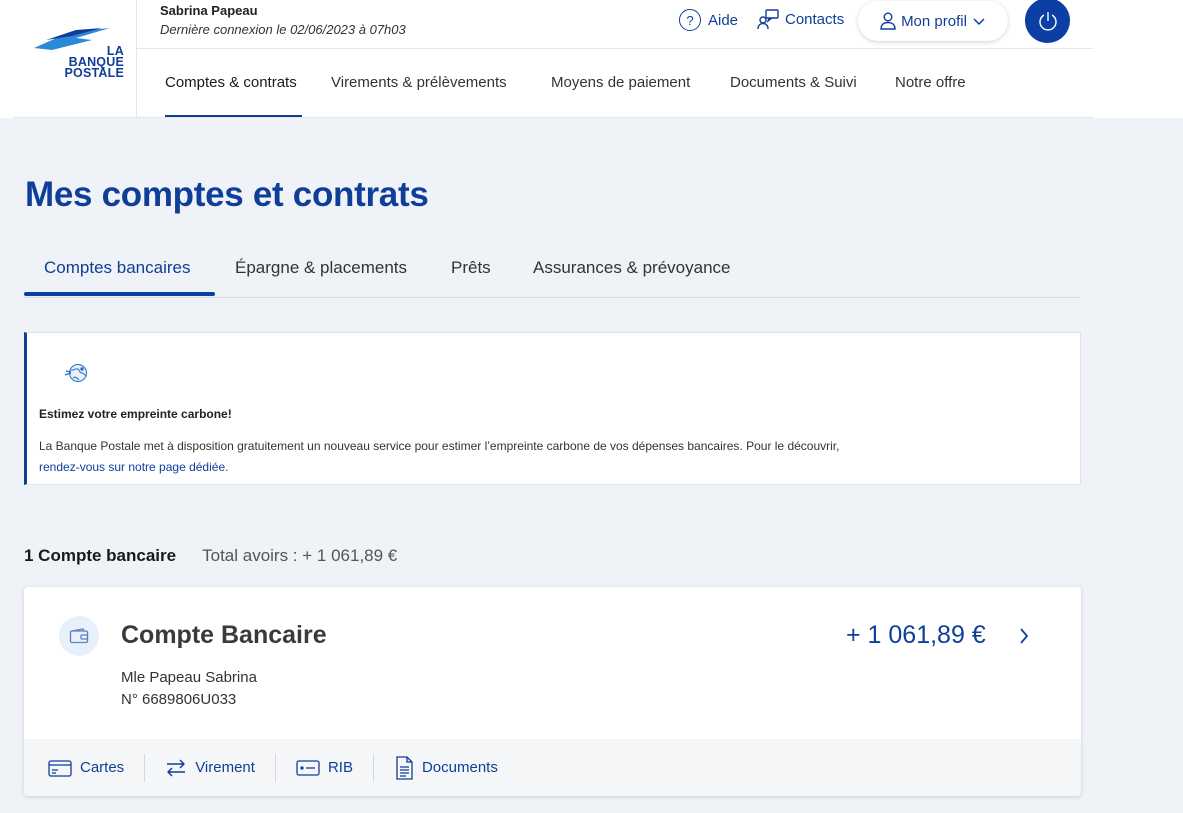 The height and width of the screenshot is (813, 1183). What do you see at coordinates (102, 767) in the screenshot?
I see `cartes-label: Cartes` at bounding box center [102, 767].